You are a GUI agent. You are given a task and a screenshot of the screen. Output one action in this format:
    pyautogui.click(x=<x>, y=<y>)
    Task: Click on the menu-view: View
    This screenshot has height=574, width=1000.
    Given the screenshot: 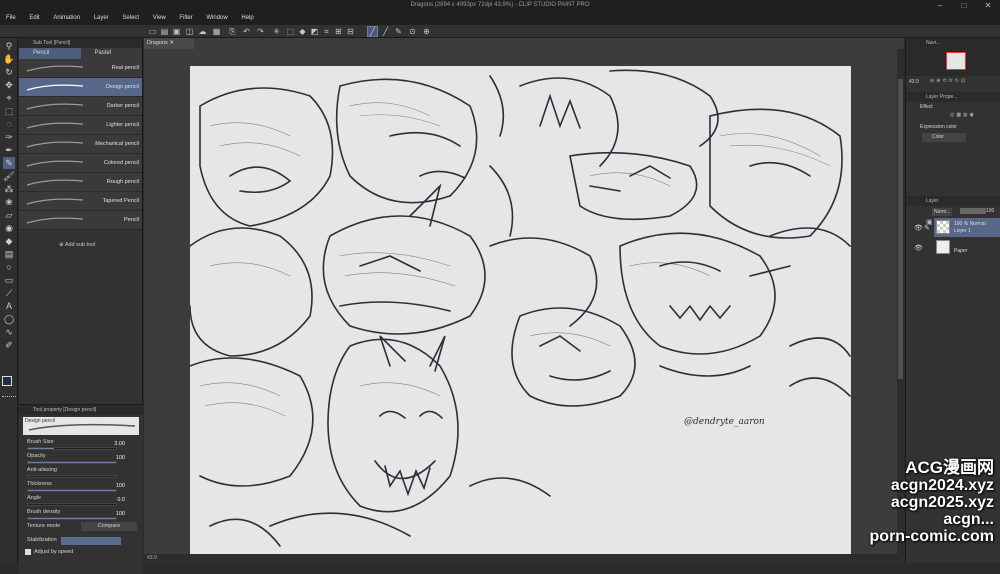 What is the action you would take?
    pyautogui.click(x=159, y=18)
    